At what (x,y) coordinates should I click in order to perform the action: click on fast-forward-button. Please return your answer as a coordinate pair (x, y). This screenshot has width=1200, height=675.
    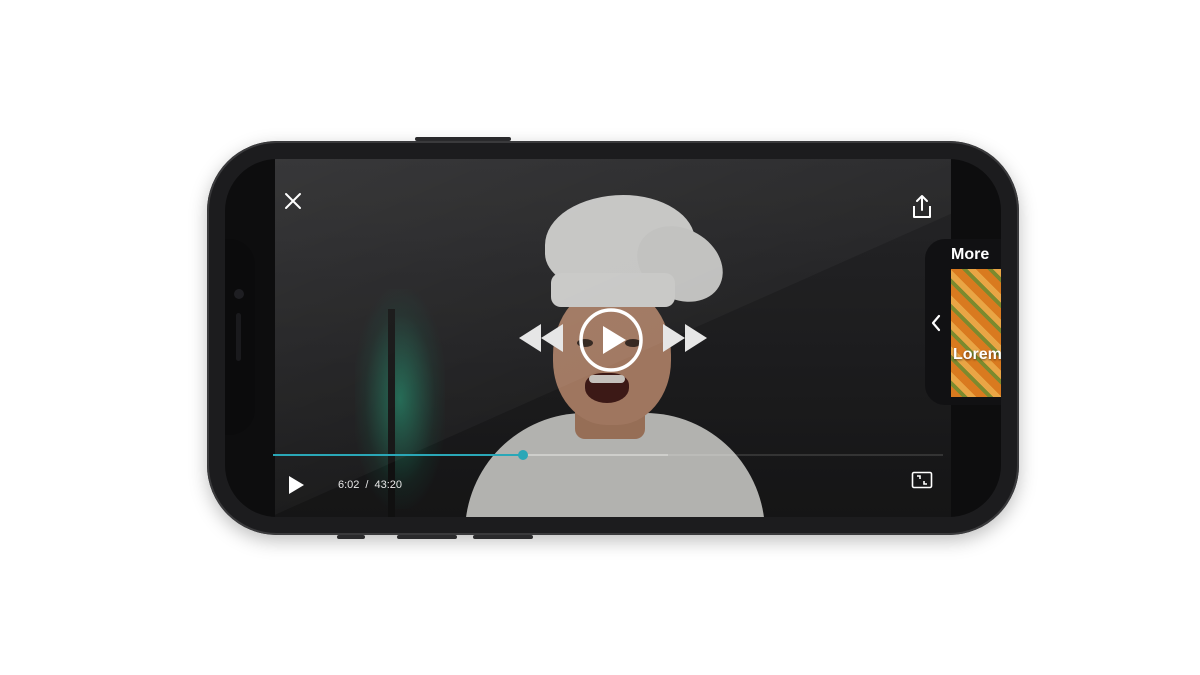
    Looking at the image, I should click on (685, 338).